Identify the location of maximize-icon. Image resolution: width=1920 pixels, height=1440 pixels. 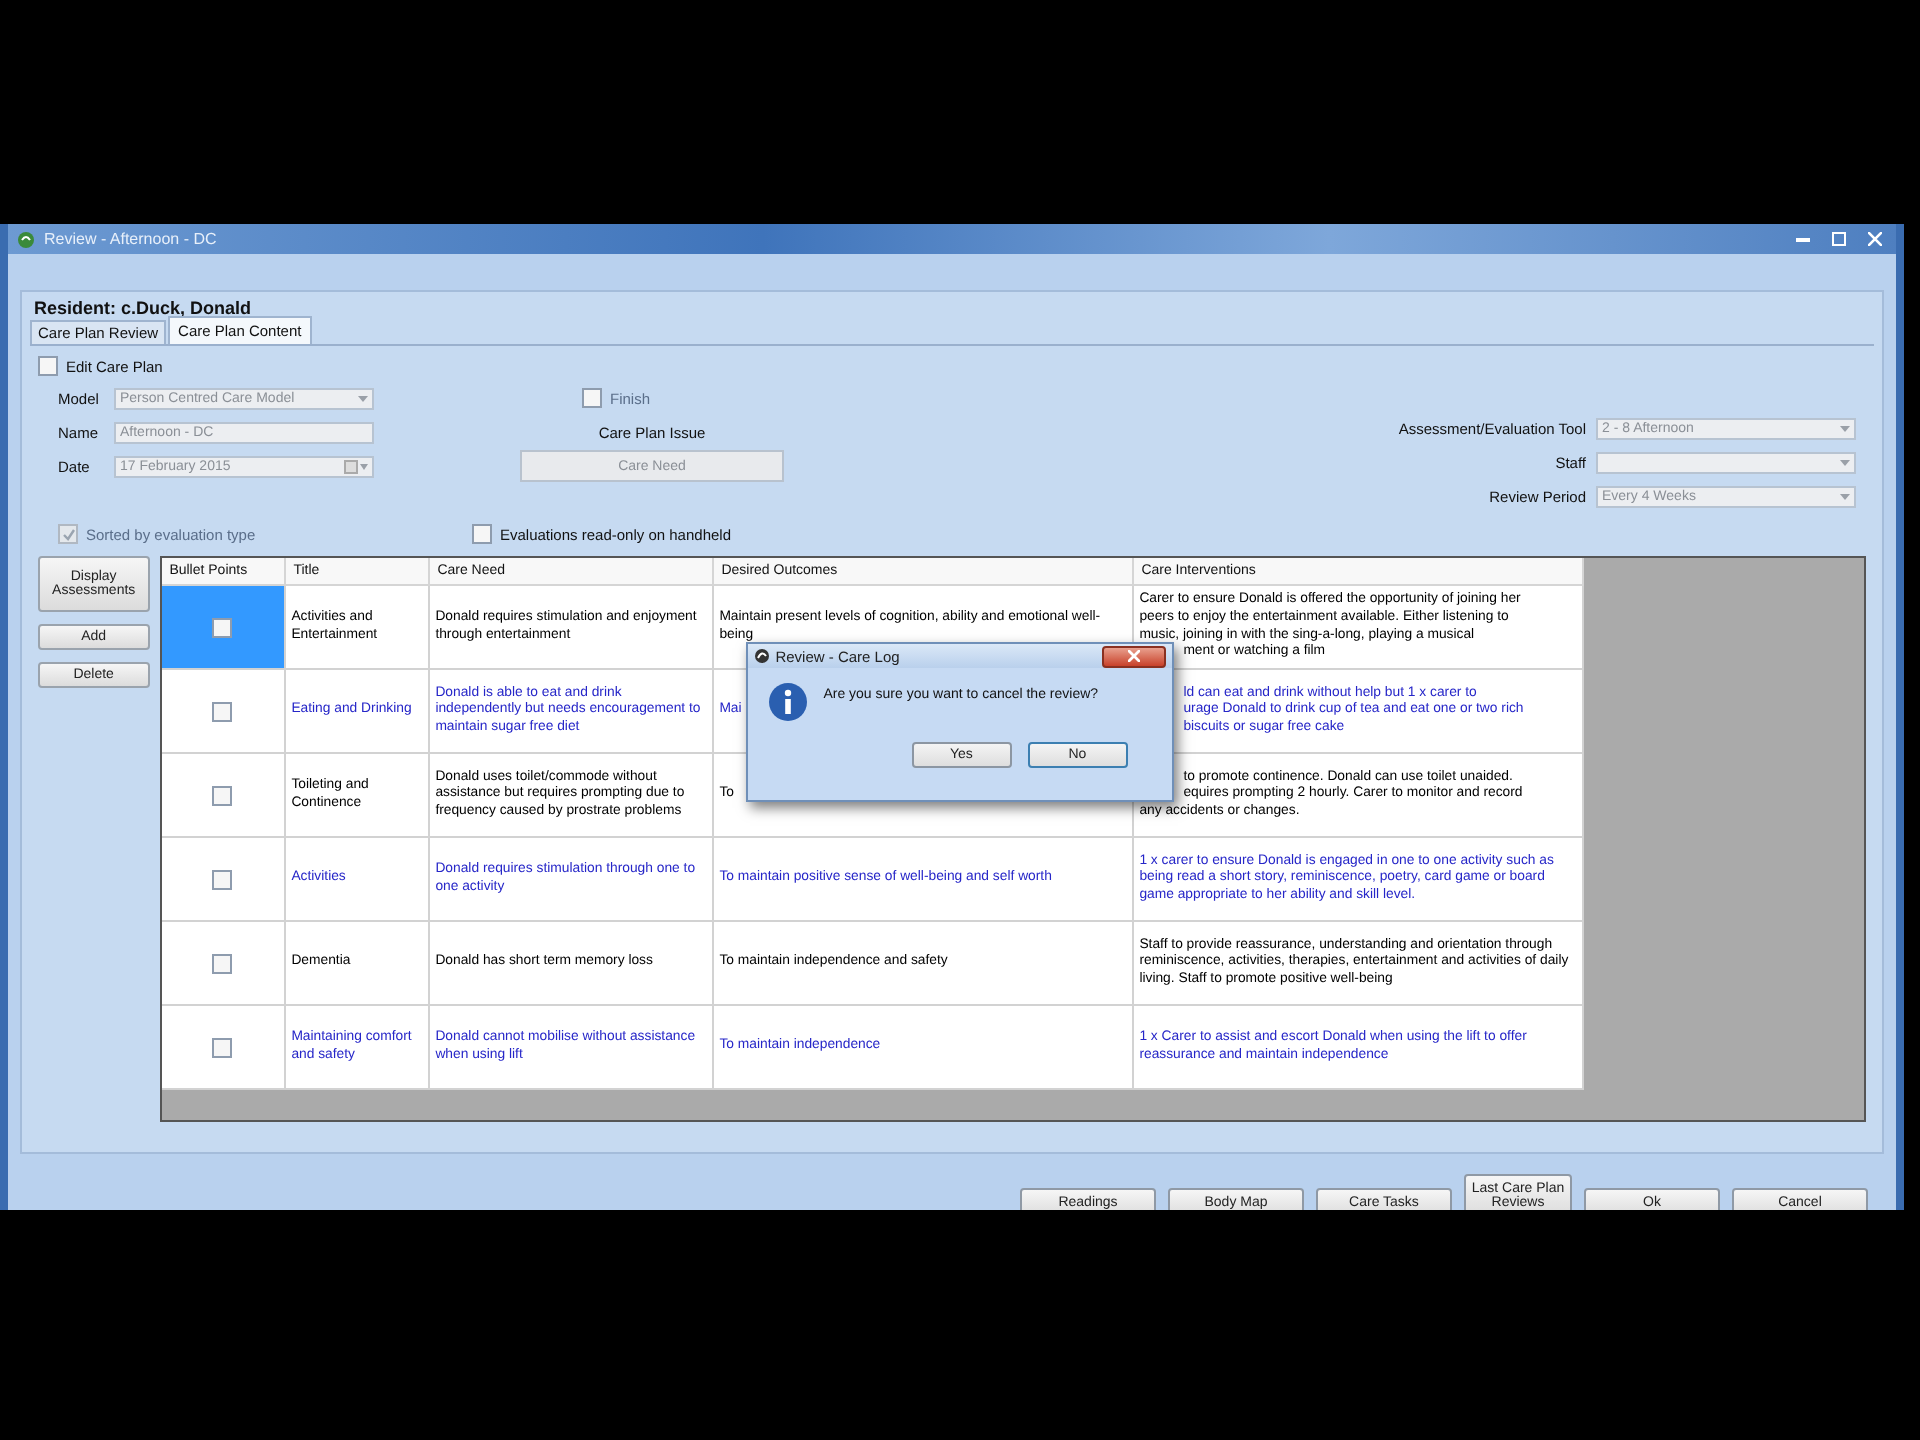
(1838, 239).